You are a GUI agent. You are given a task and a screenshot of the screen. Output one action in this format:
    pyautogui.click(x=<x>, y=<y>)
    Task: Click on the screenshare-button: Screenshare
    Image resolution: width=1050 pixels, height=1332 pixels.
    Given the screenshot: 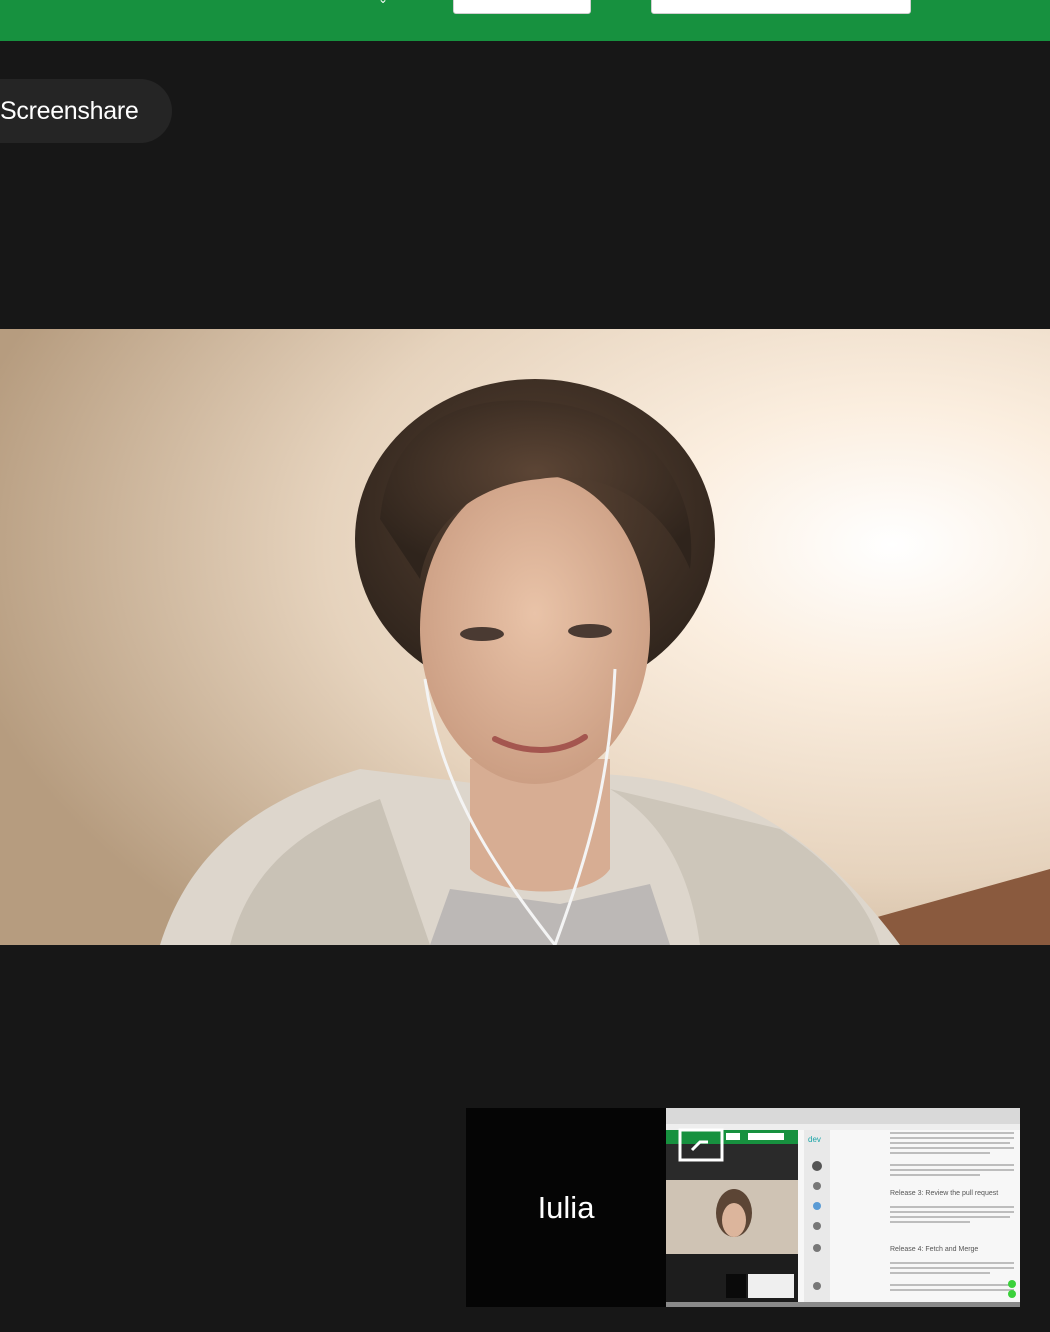 What is the action you would take?
    pyautogui.click(x=86, y=111)
    